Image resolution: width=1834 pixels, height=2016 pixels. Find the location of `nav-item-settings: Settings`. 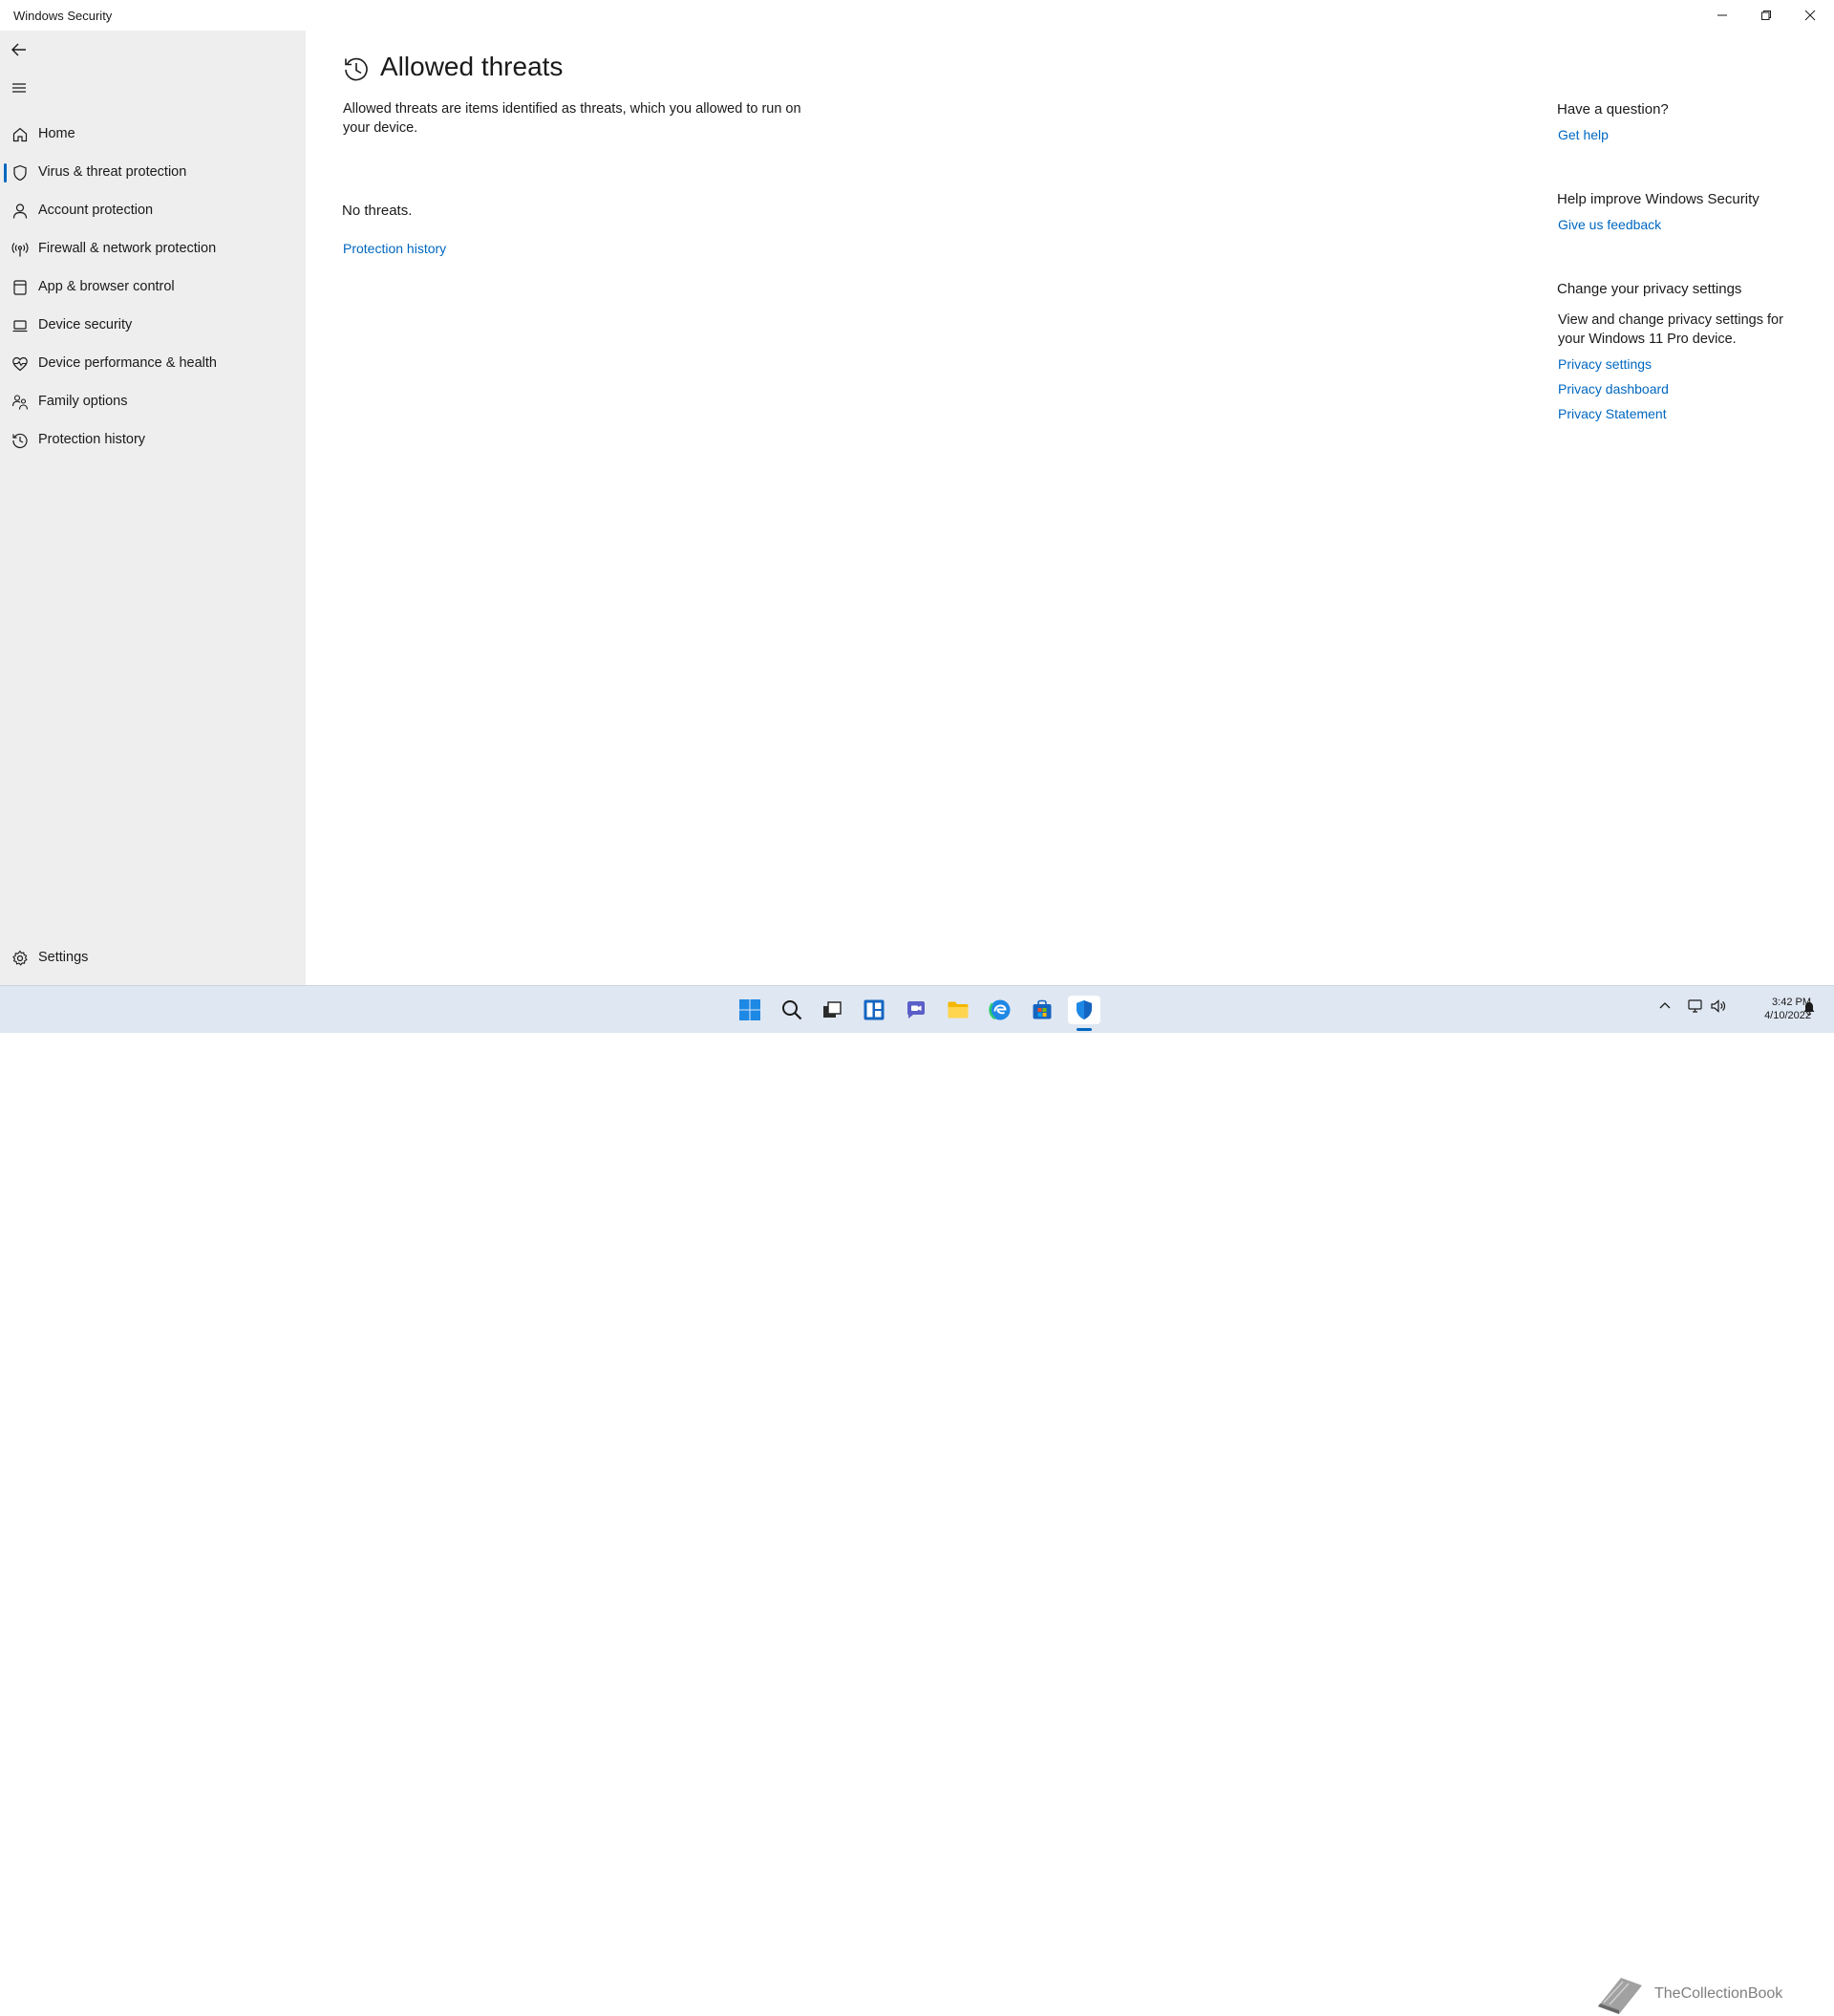

nav-item-settings: Settings is located at coordinates (153, 958).